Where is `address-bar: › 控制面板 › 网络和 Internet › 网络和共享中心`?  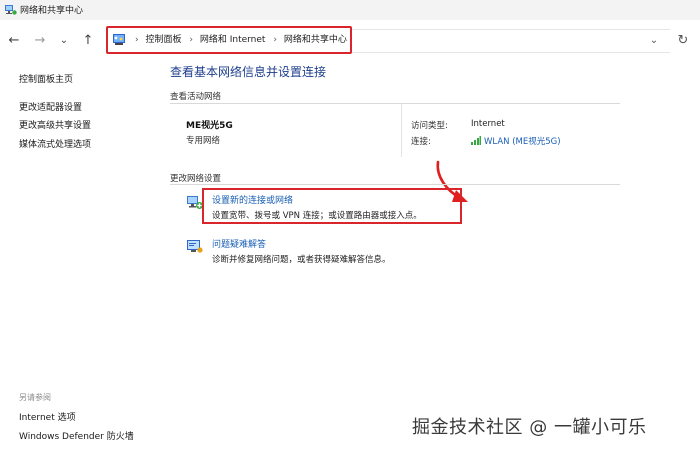
address-bar: › 控制面板 › 网络和 Internet › 网络和共享中心 is located at coordinates (229, 40).